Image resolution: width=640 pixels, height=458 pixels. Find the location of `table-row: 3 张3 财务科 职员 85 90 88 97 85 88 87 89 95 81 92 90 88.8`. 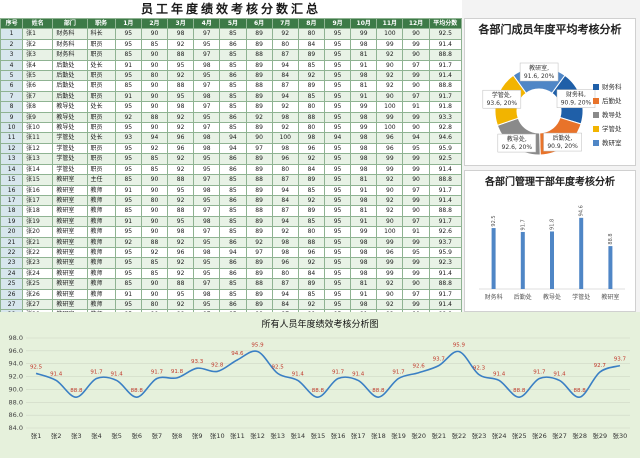

table-row: 3 张3 财务科 职员 85 90 88 97 85 88 87 89 95 81 92 90 88.8 is located at coordinates (231, 55).